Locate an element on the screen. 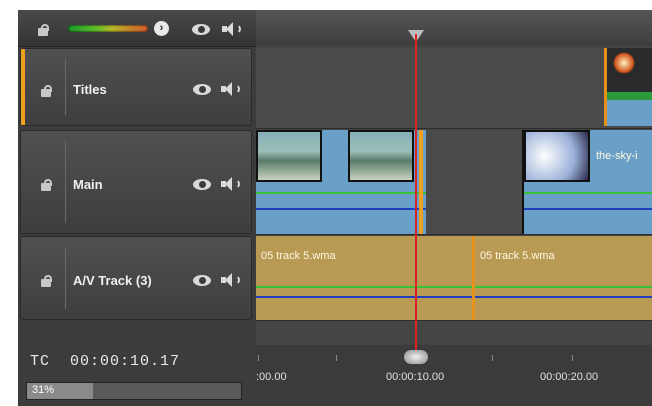 This screenshot has height=406, width=652. video-clip is located at coordinates (341, 182).